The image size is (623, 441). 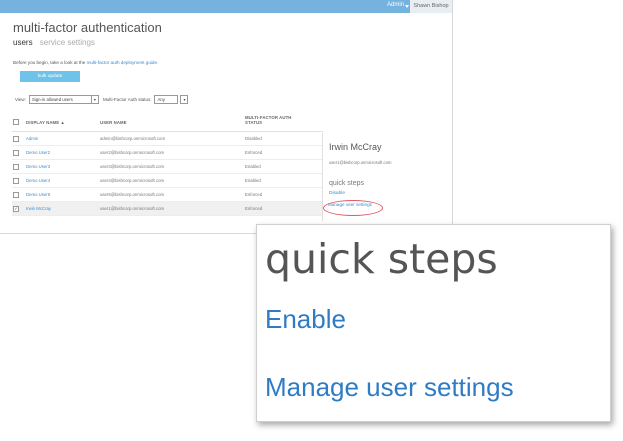 What do you see at coordinates (132, 166) in the screenshot?
I see `row-user-name: user3@bishcorp.onmicrosoft.com` at bounding box center [132, 166].